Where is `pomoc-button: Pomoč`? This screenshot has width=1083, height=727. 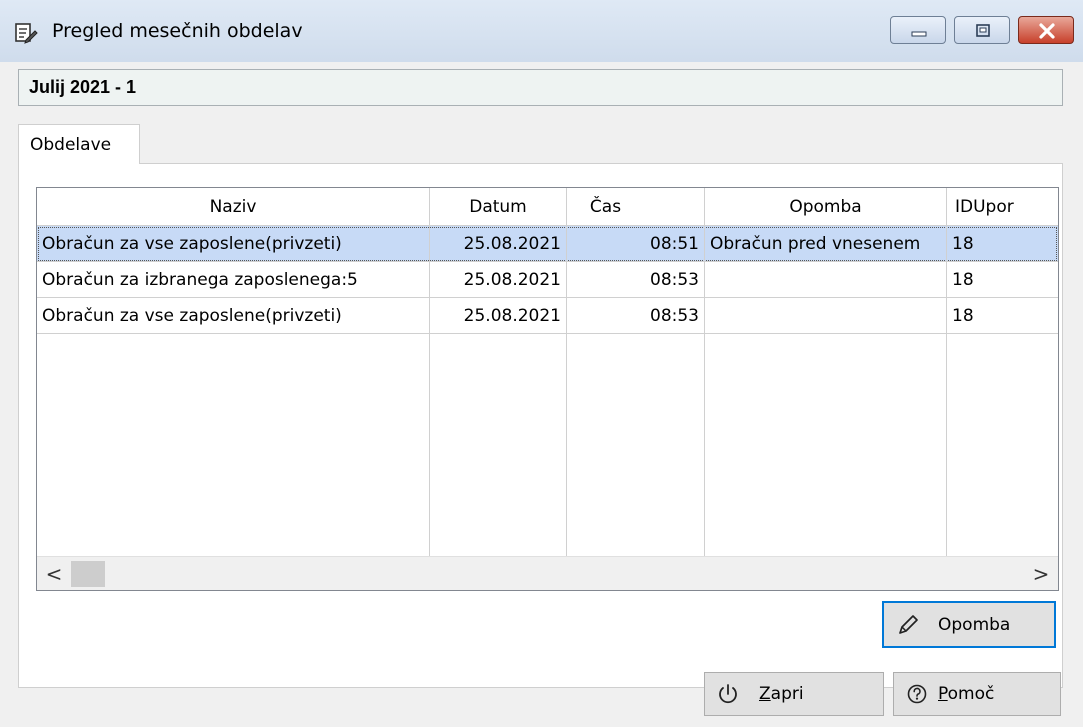
pomoc-button: Pomoč is located at coordinates (977, 694).